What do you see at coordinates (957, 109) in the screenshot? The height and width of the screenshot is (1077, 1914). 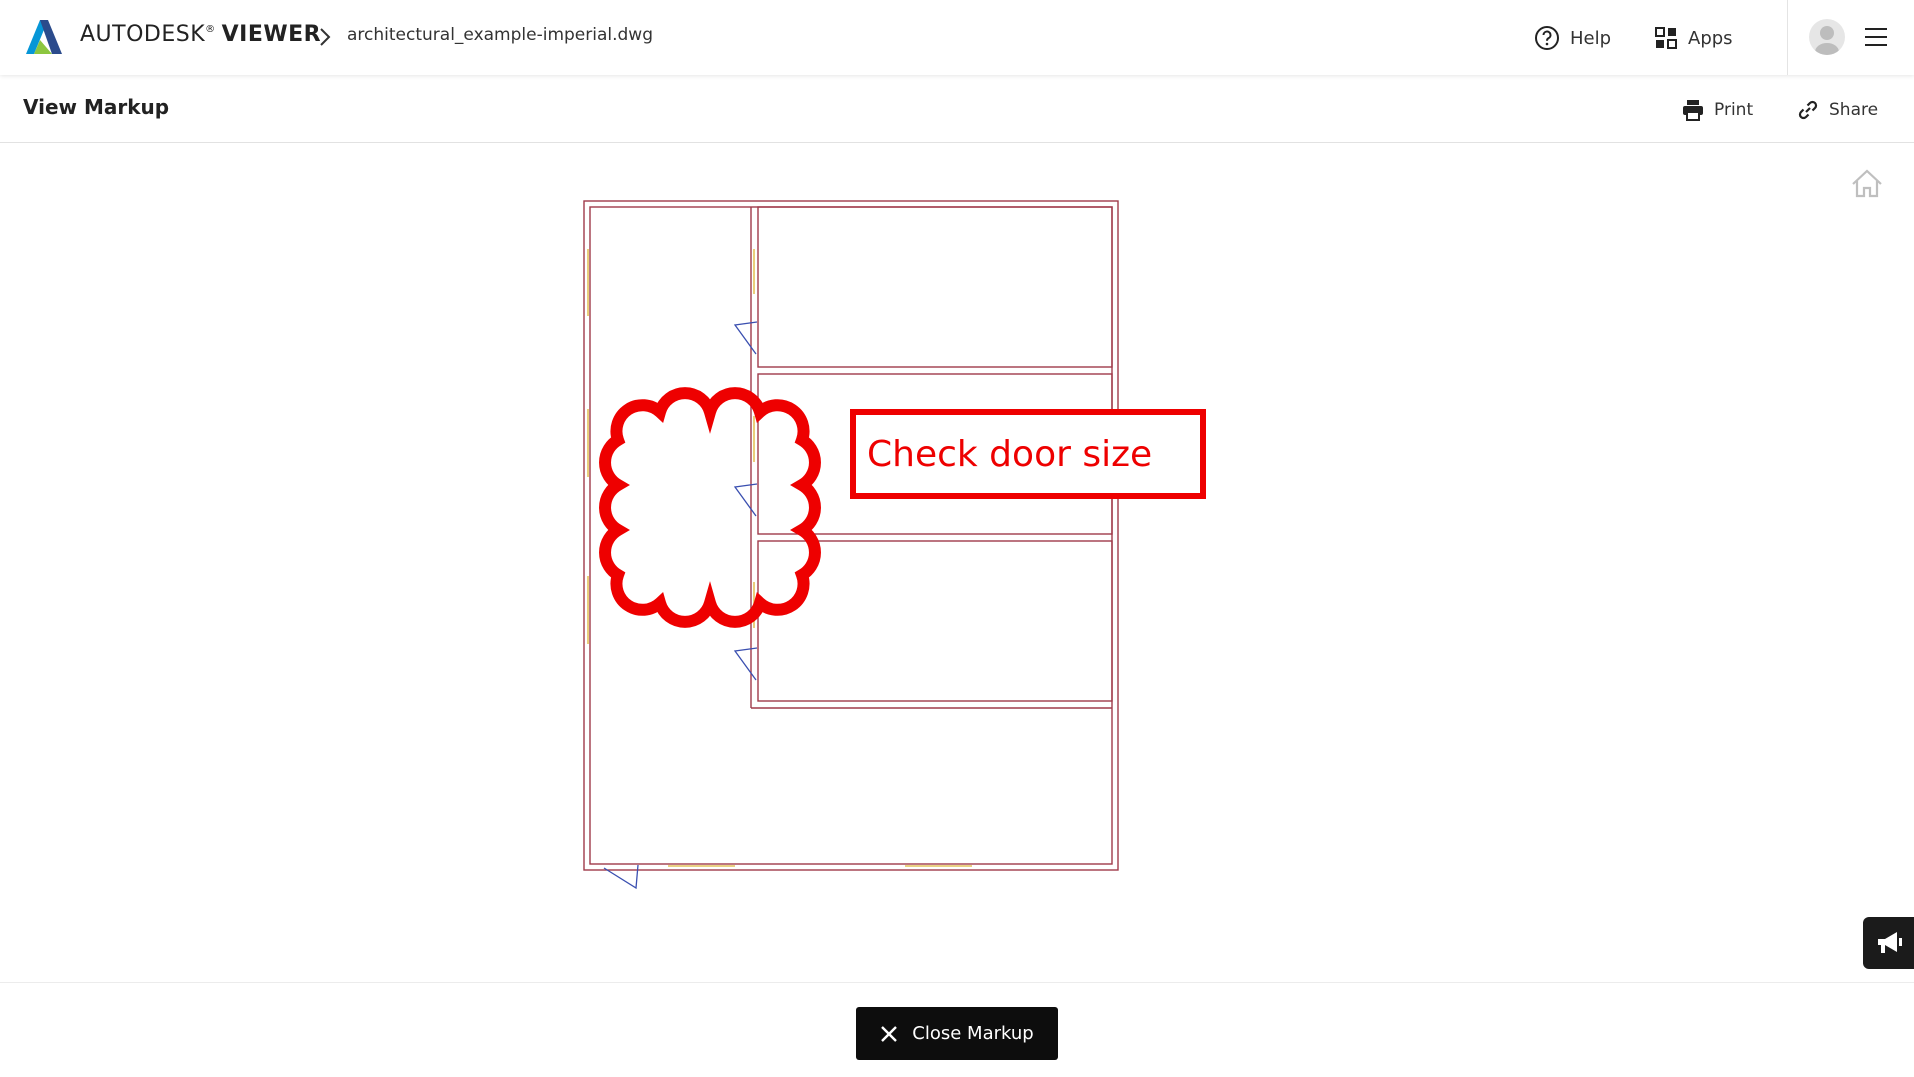 I see `markup-toolbar: View Markup Print Share` at bounding box center [957, 109].